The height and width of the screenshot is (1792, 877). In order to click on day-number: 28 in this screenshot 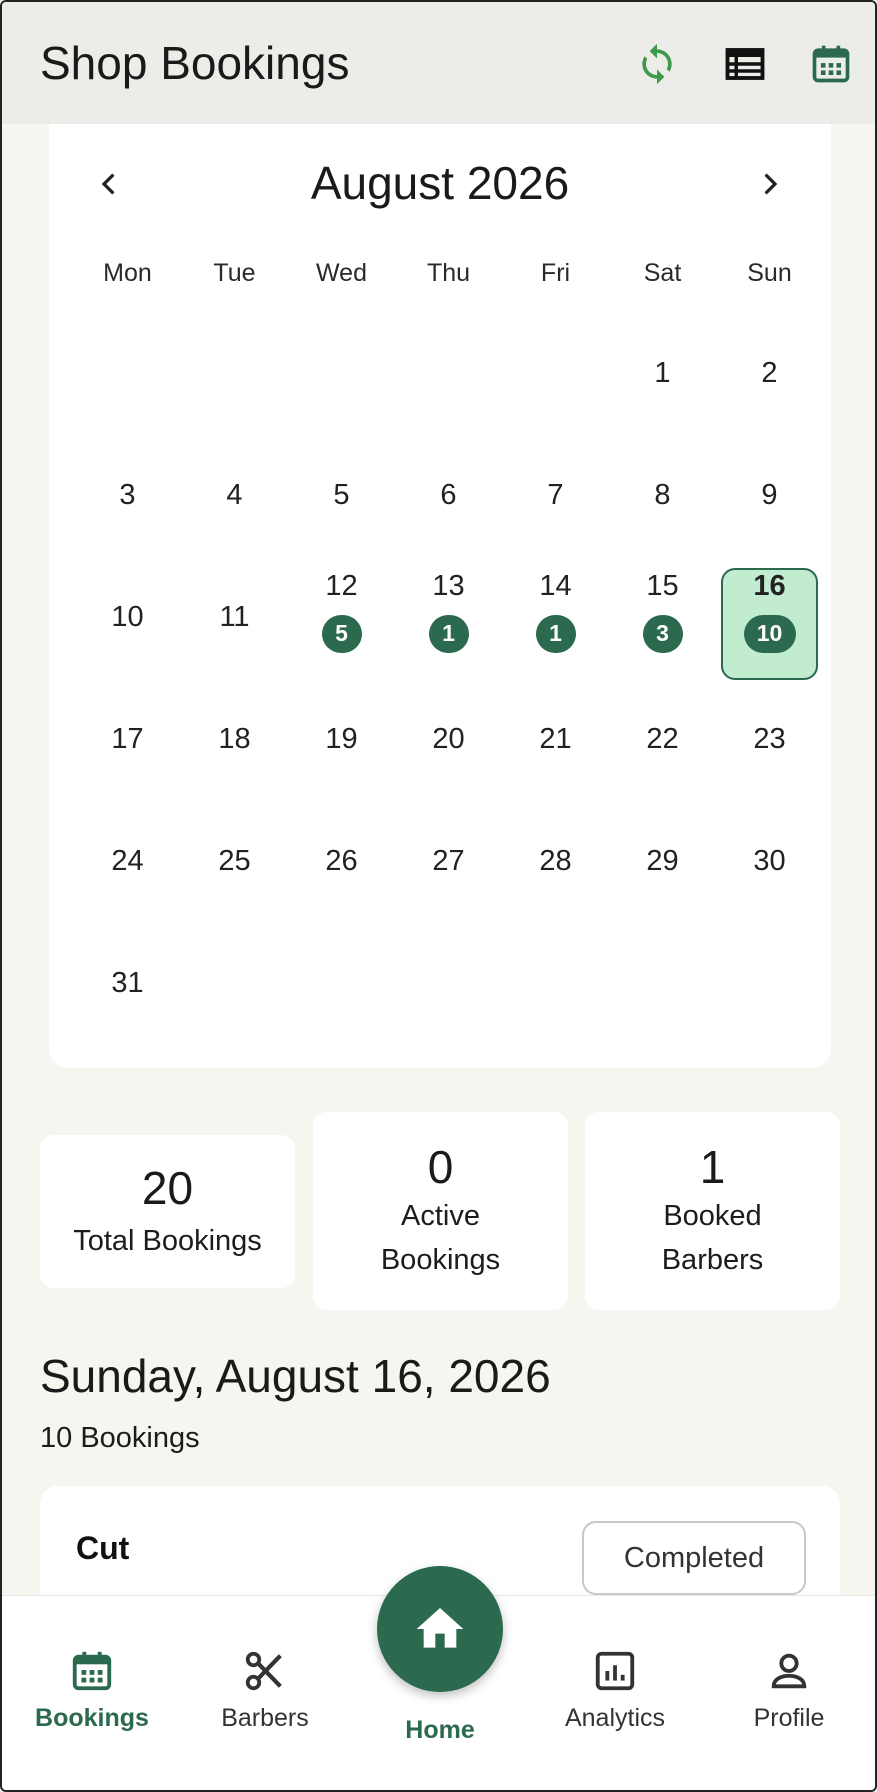, I will do `click(555, 860)`.